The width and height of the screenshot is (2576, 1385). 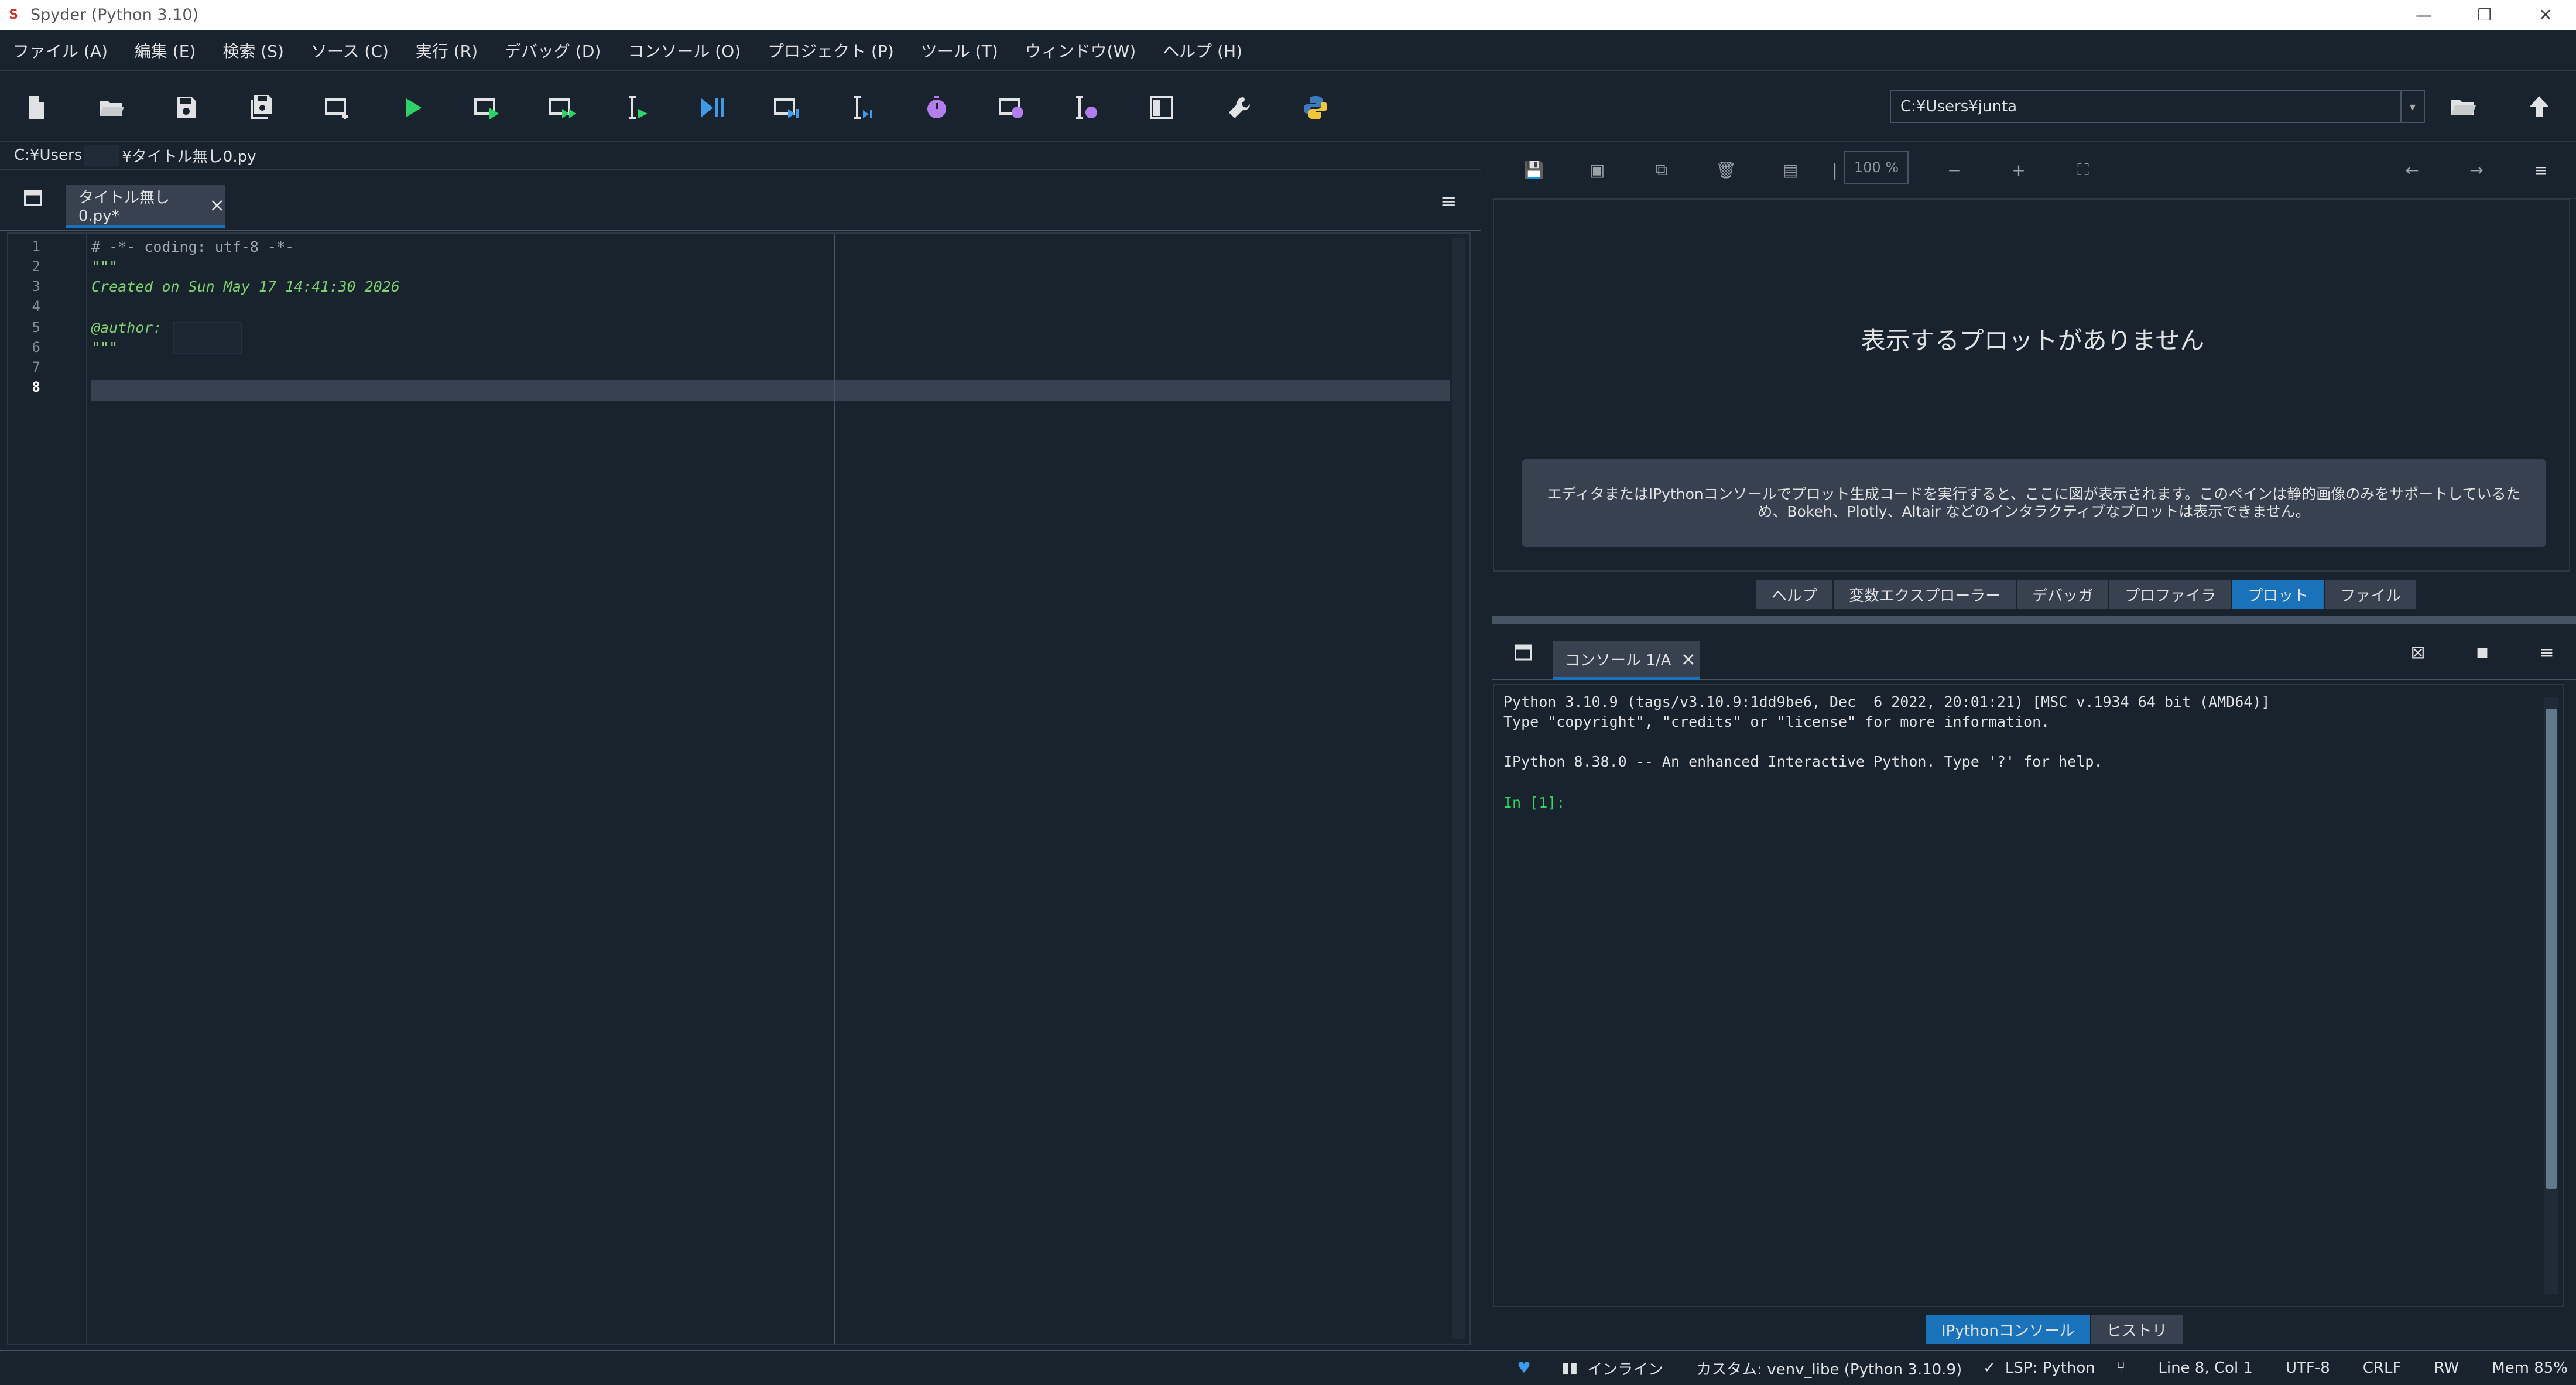 I want to click on status-rw: RW, so click(x=2446, y=1368).